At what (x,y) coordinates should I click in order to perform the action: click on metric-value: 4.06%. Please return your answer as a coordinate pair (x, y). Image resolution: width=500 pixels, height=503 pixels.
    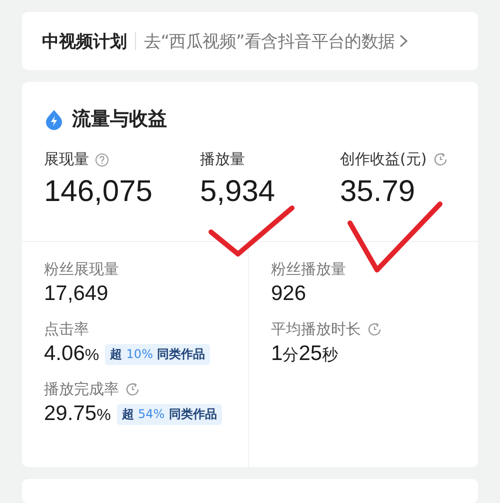
    Looking at the image, I should click on (72, 354).